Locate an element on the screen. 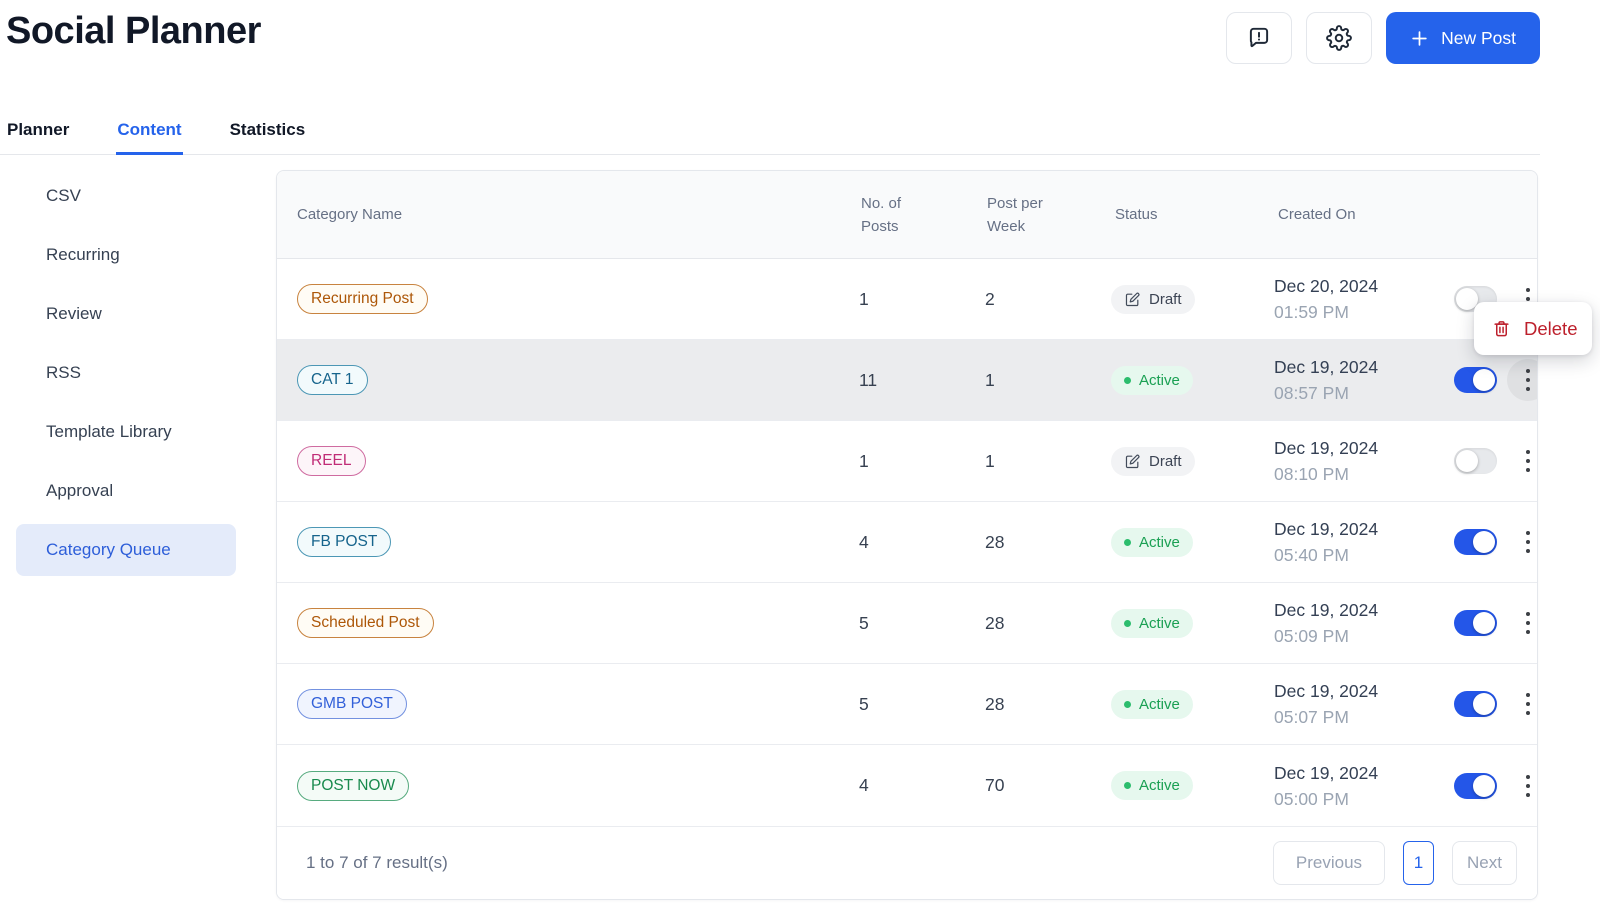 This screenshot has height=922, width=1600. row-context-menu: Delete is located at coordinates (1533, 328).